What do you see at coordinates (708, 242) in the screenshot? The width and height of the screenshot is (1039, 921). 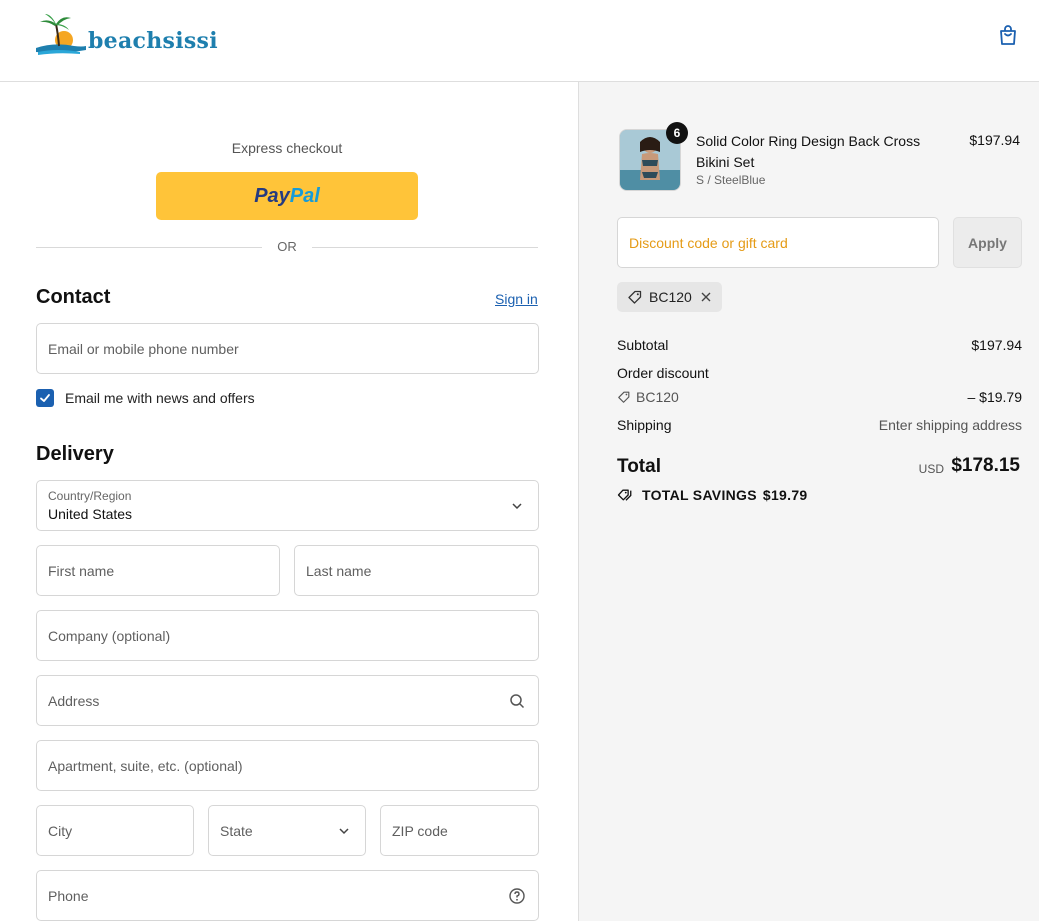 I see `discount-placeholder: Discount code or gift card` at bounding box center [708, 242].